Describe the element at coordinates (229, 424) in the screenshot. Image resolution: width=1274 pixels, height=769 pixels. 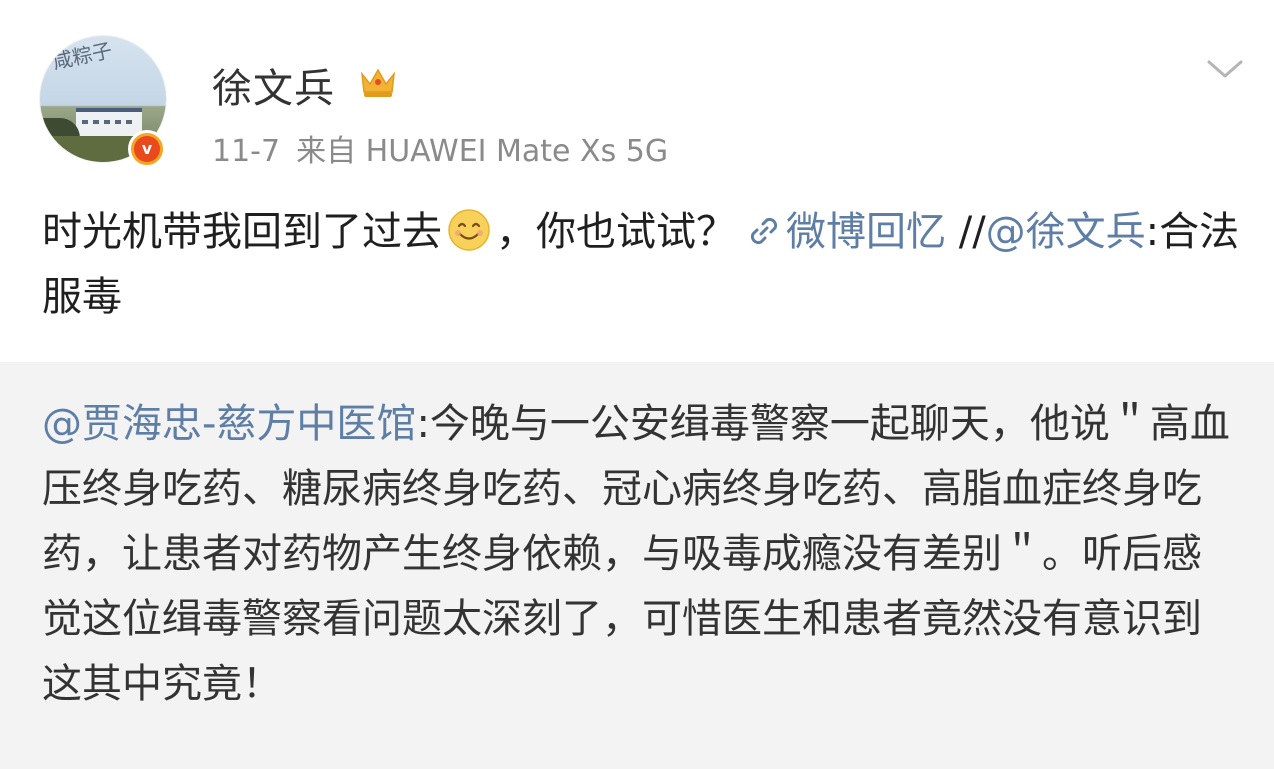
I see `quoted-post-mention: @贾海忠-慈方中医馆` at that location.